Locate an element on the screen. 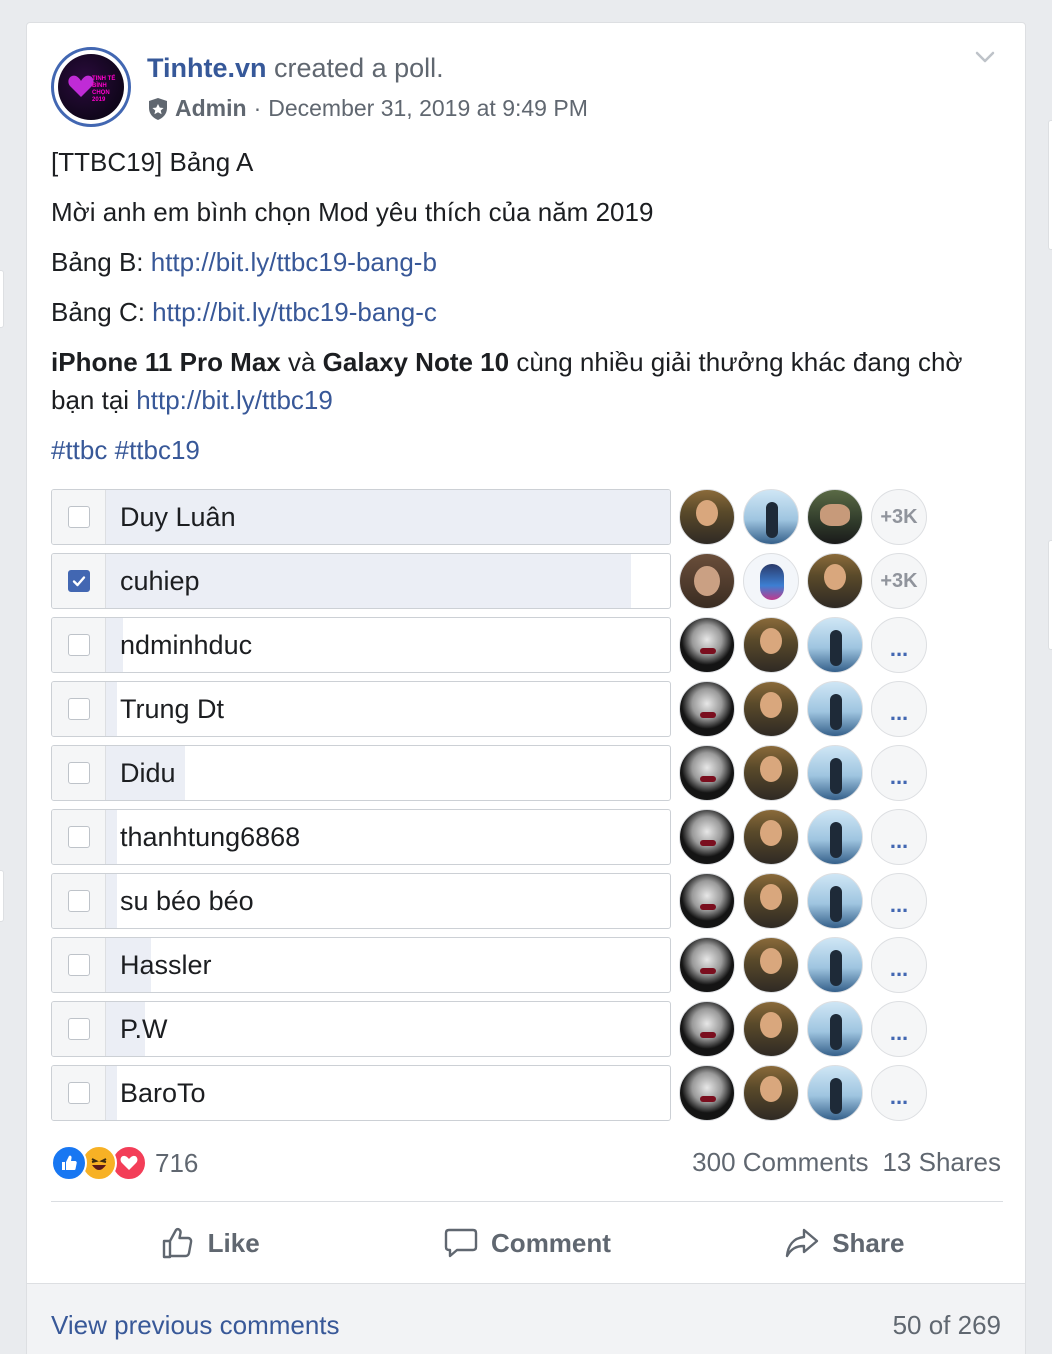  checkmark-icon is located at coordinates (78, 581).